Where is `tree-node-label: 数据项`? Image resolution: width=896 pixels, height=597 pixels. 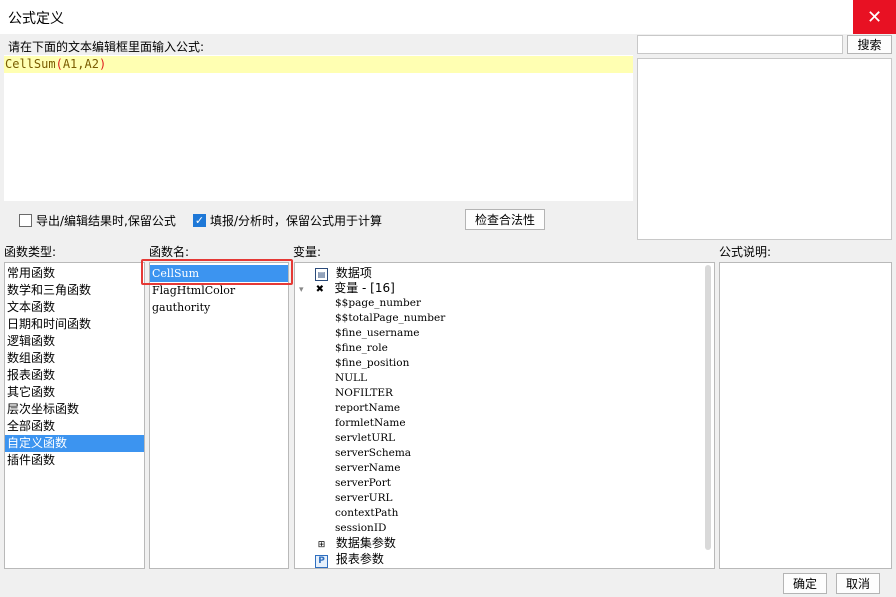
tree-node-label: 数据项 is located at coordinates (353, 273).